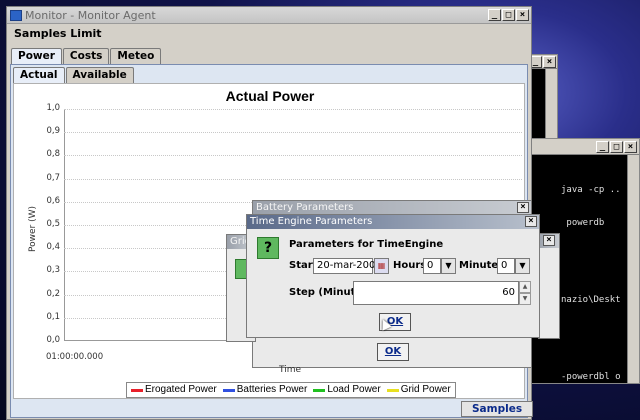 The image size is (640, 420). Describe the element at coordinates (53, 316) in the screenshot. I see `y-tick-label: 0,1` at that location.